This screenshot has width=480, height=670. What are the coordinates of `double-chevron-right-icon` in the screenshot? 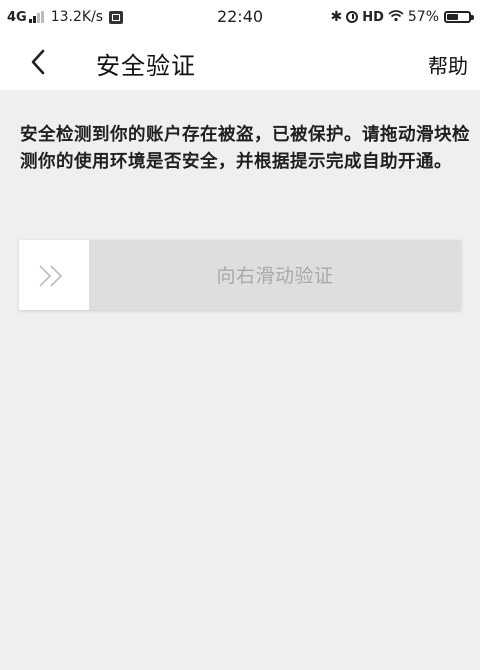 It's located at (51, 276).